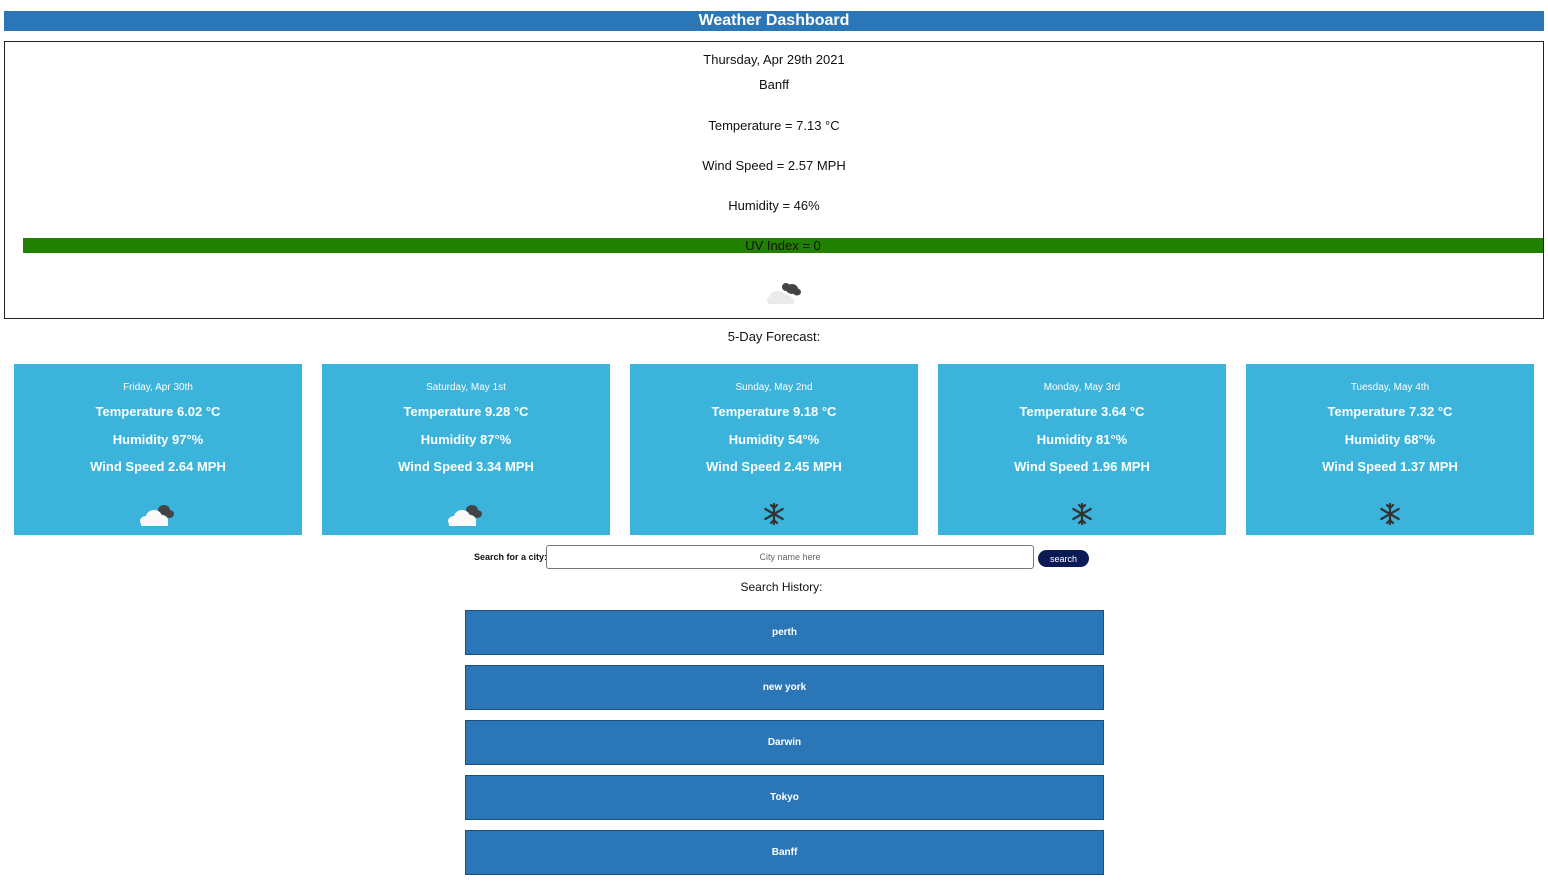  Describe the element at coordinates (784, 742) in the screenshot. I see `history-button-darwin: Darwin` at that location.